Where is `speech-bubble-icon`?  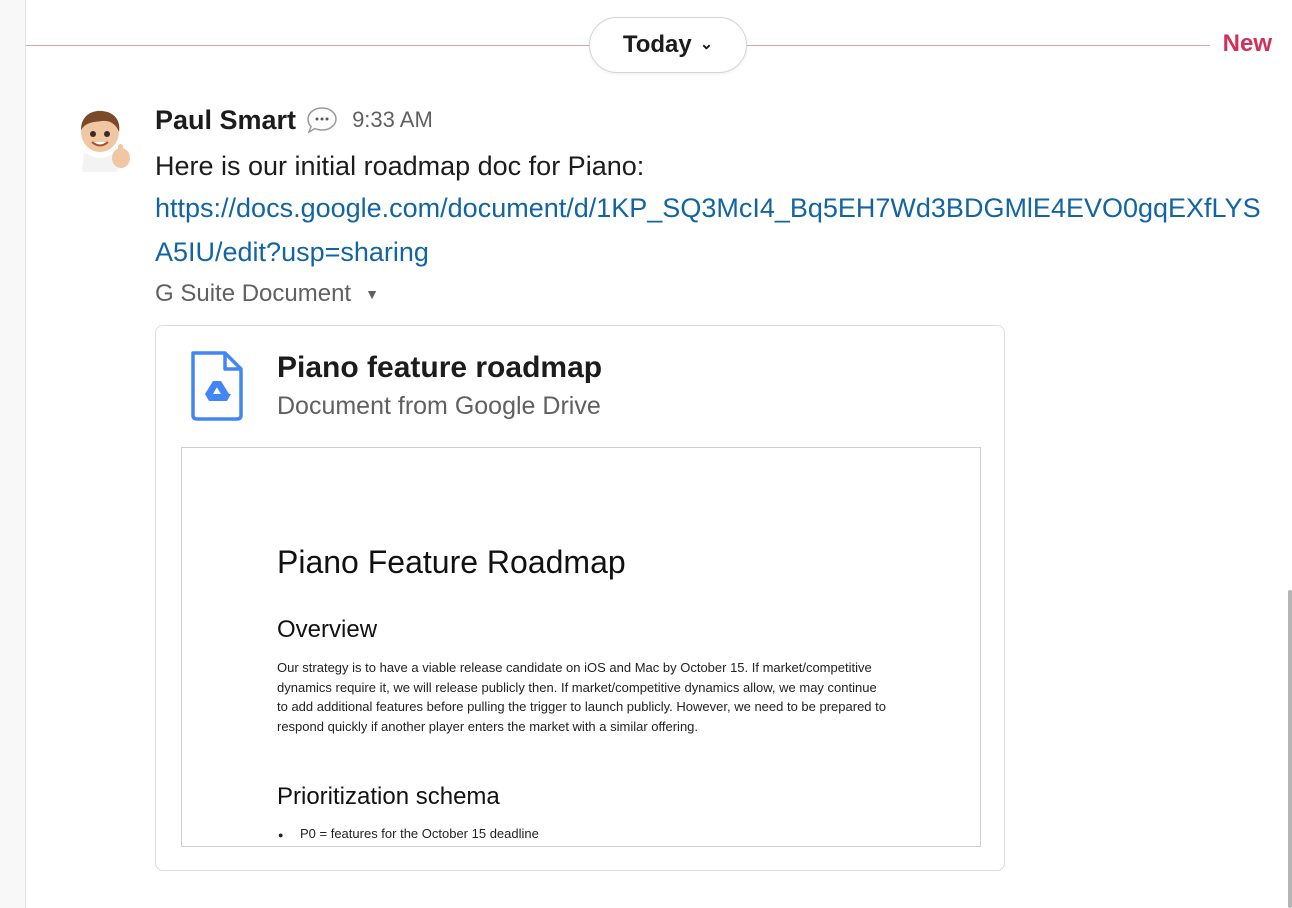
speech-bubble-icon is located at coordinates (322, 120).